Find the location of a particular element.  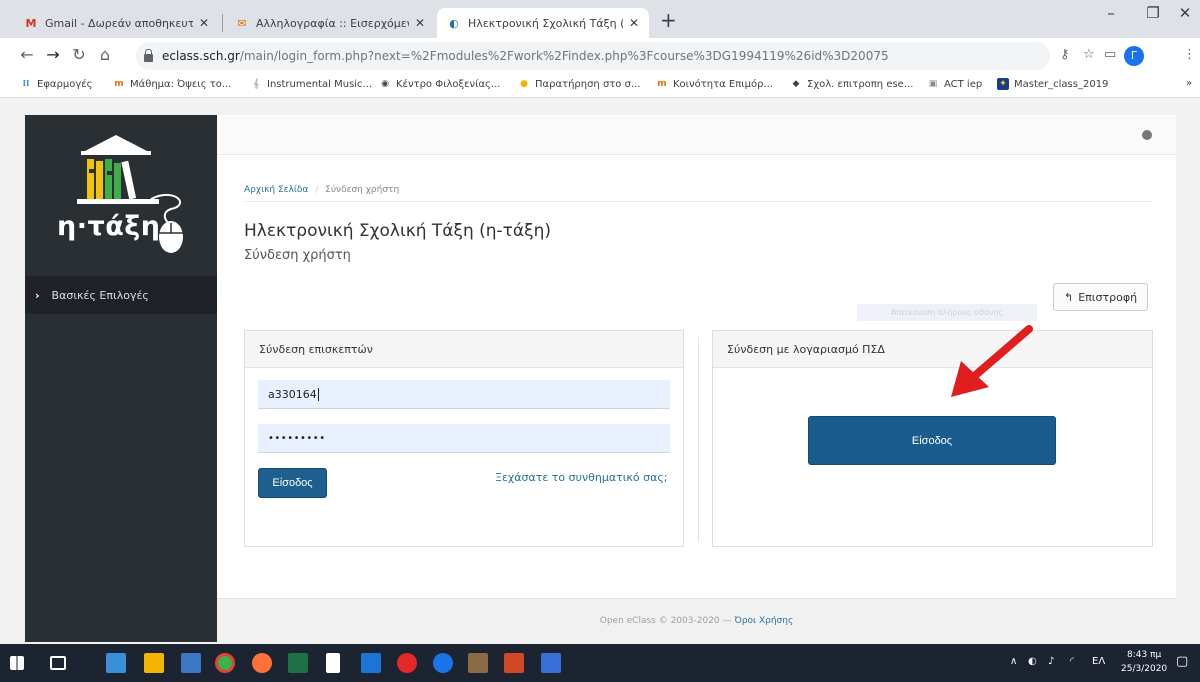

chevron-right-icon: › is located at coordinates (37, 295).